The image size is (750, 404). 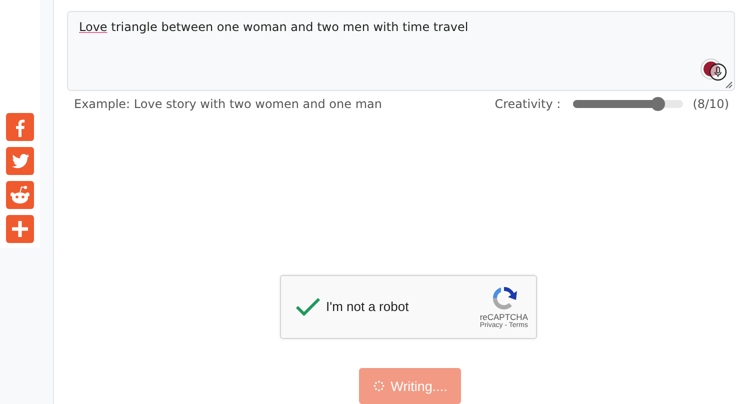 I want to click on checkmark-icon, so click(x=308, y=306).